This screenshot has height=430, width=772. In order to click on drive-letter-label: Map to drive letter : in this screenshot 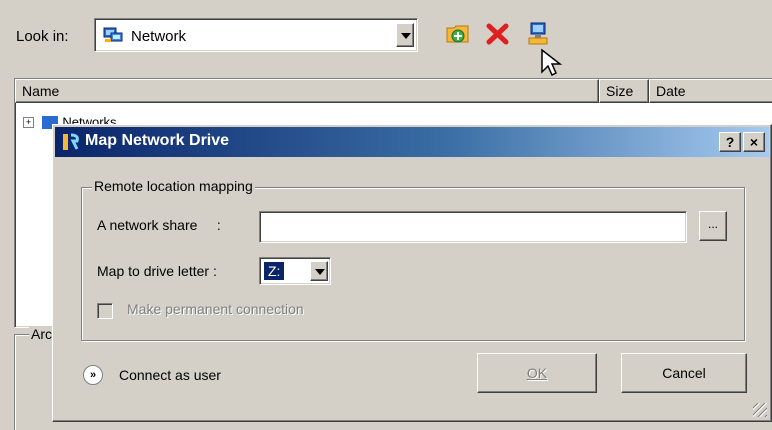, I will do `click(157, 271)`.